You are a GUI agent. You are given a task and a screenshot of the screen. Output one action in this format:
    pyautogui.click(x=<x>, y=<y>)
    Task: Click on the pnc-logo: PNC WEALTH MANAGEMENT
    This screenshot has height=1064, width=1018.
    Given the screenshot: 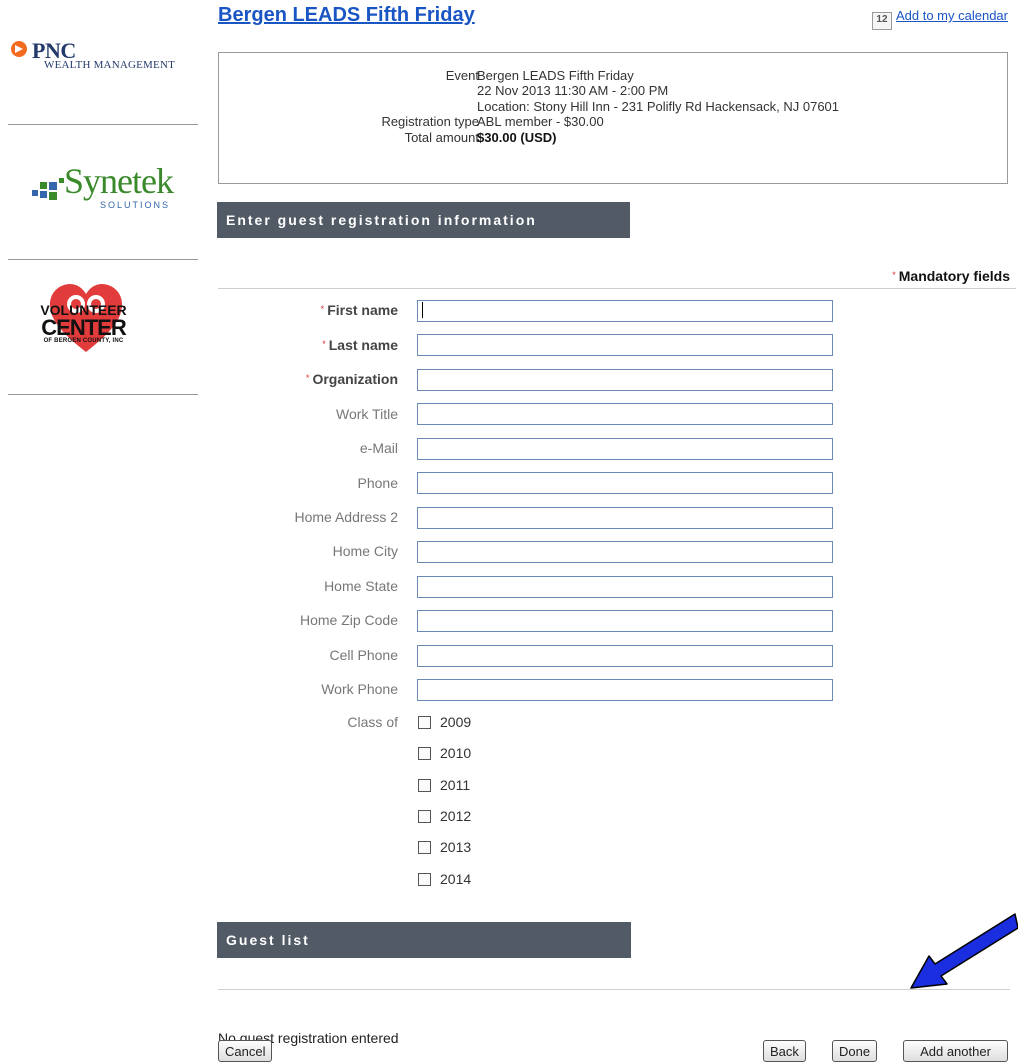 What is the action you would take?
    pyautogui.click(x=105, y=58)
    